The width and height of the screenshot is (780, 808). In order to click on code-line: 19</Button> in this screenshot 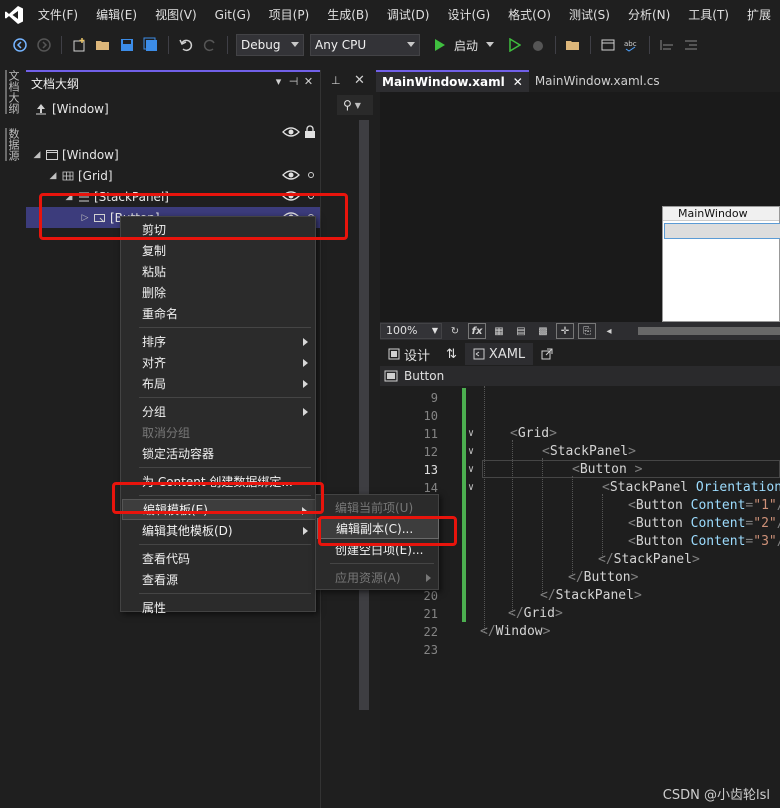, I will do `click(580, 578)`.